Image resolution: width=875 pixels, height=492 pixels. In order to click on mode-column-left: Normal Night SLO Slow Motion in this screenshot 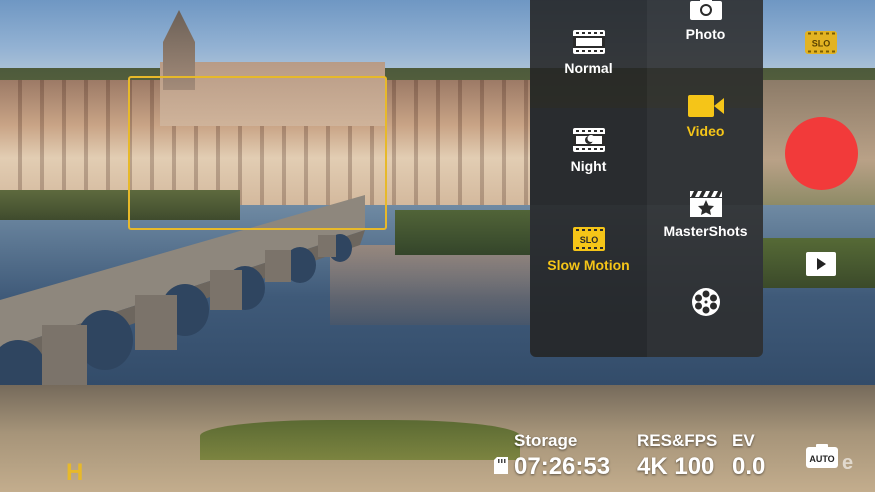, I will do `click(588, 178)`.